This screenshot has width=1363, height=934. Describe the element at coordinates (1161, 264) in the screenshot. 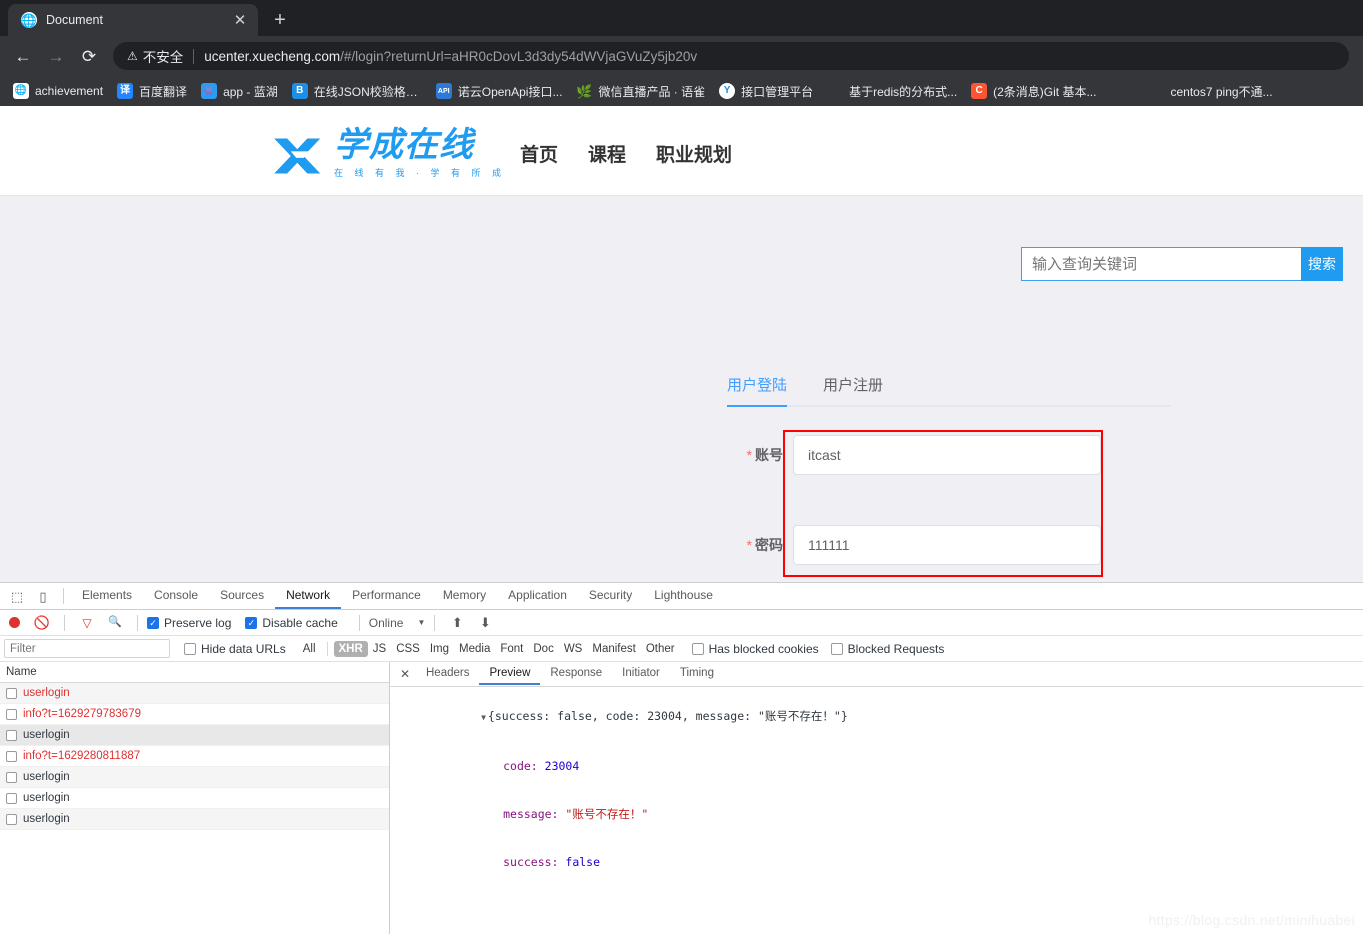

I see `search-input` at that location.